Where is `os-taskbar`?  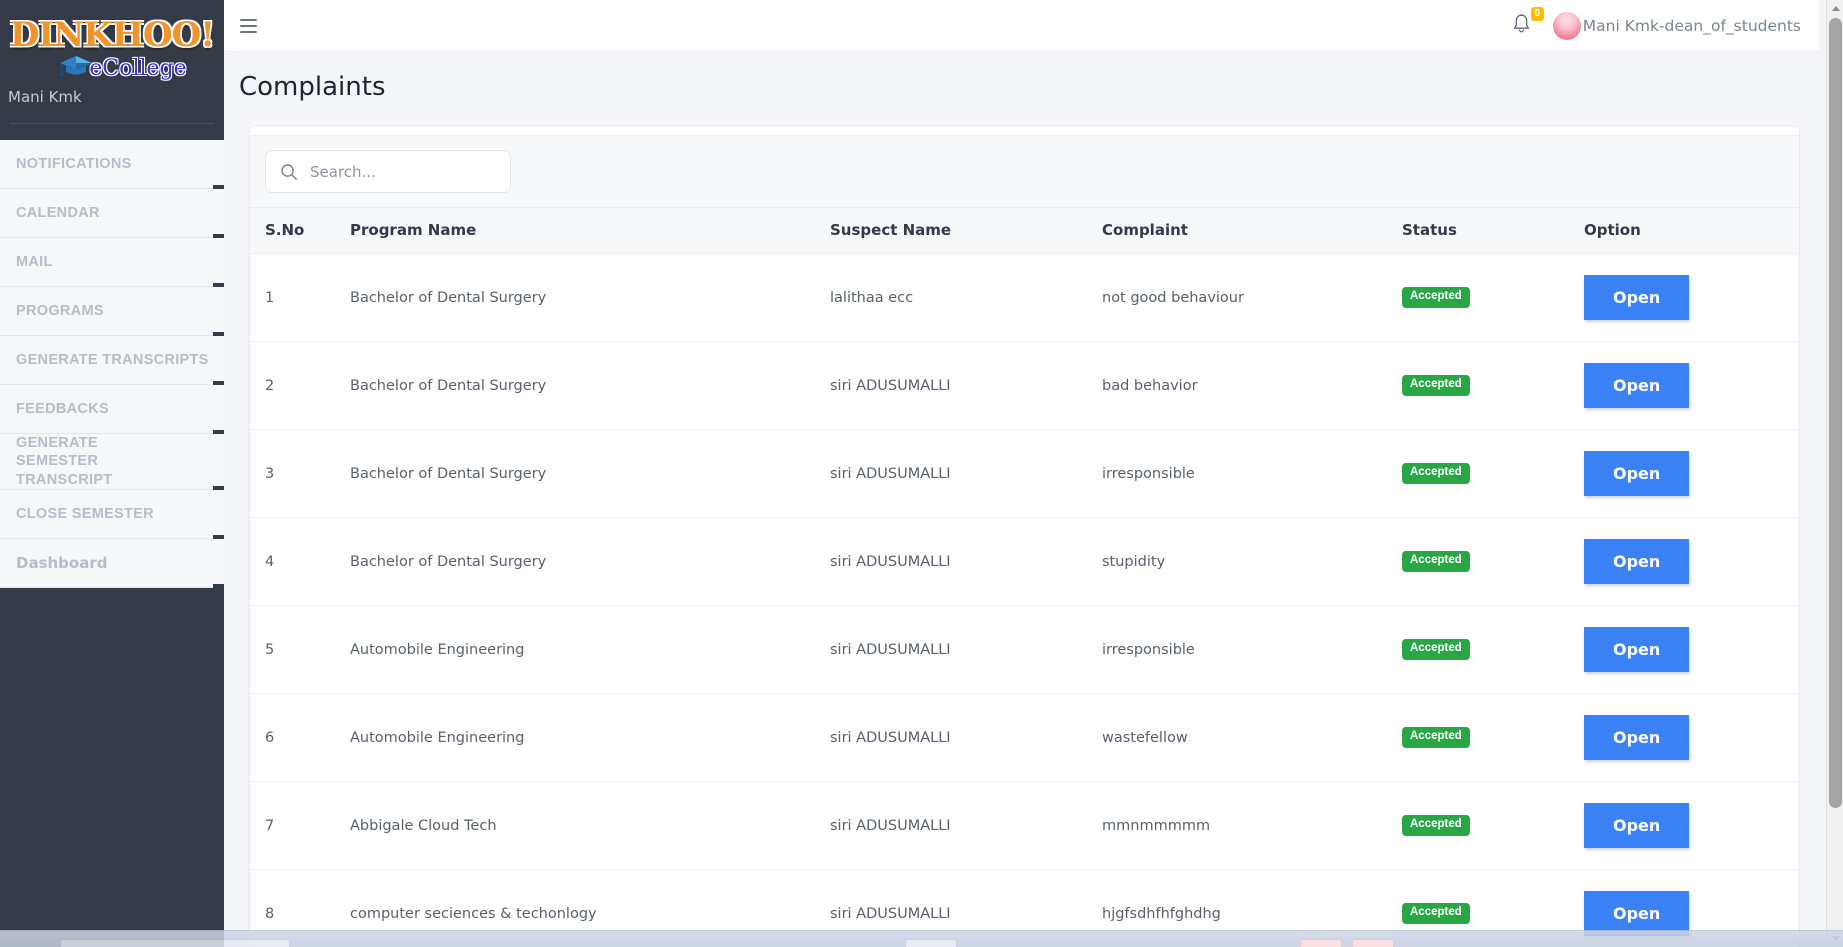 os-taskbar is located at coordinates (921, 938).